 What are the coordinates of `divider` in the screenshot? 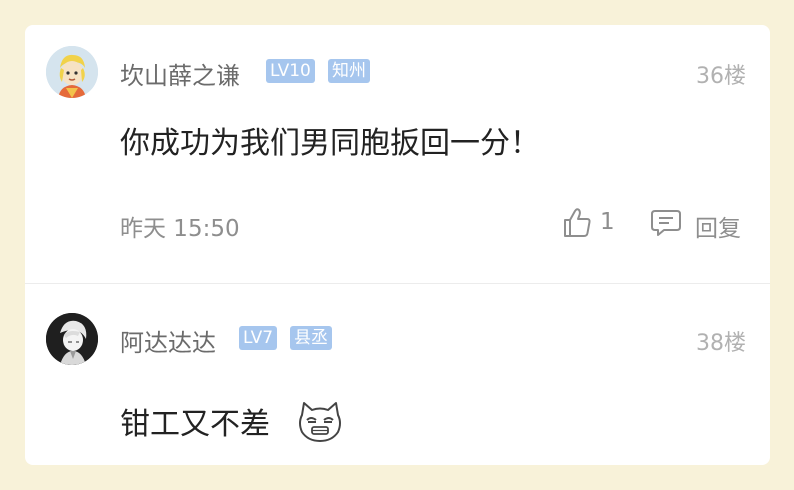 It's located at (397, 283).